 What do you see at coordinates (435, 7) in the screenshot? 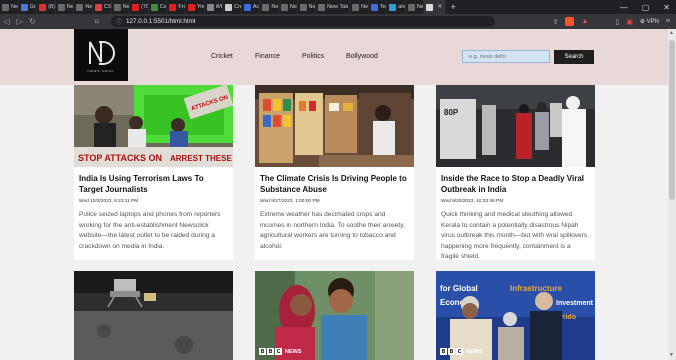
I see `browser-tab-active: ✕` at bounding box center [435, 7].